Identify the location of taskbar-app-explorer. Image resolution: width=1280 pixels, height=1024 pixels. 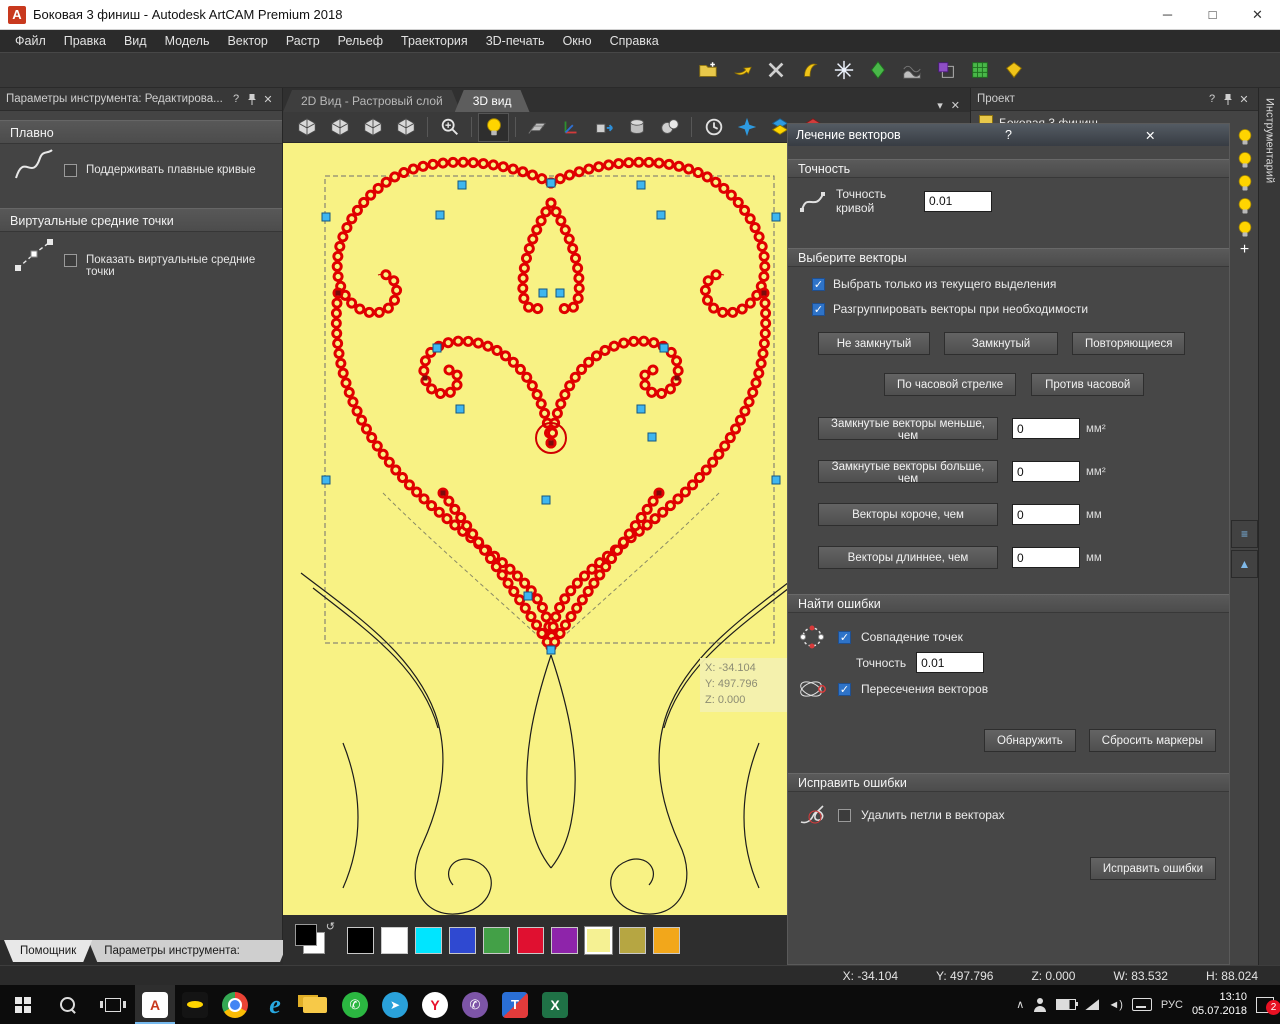
(315, 1004).